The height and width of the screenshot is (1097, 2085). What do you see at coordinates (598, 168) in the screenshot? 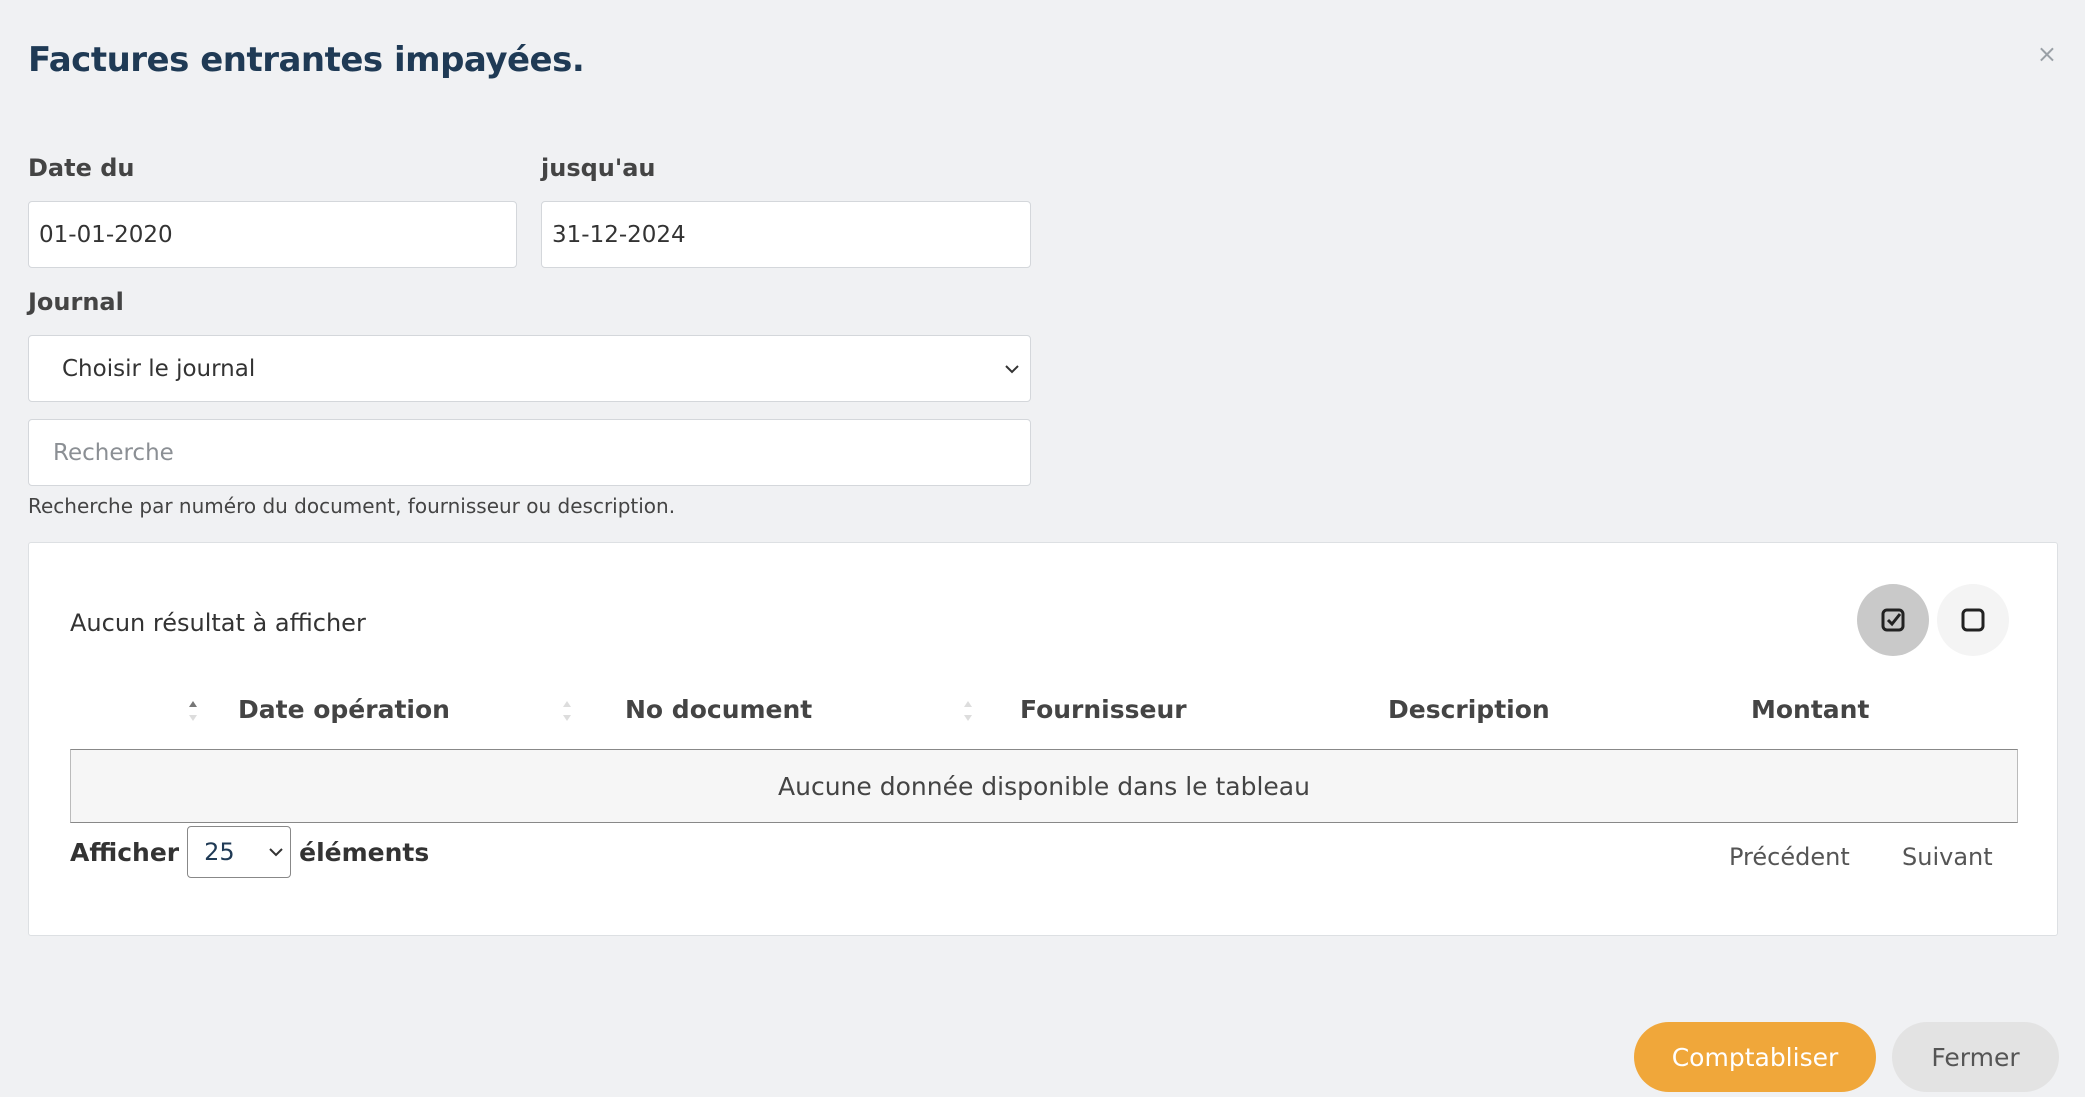
I see `date-to-label: jusqu'au` at bounding box center [598, 168].